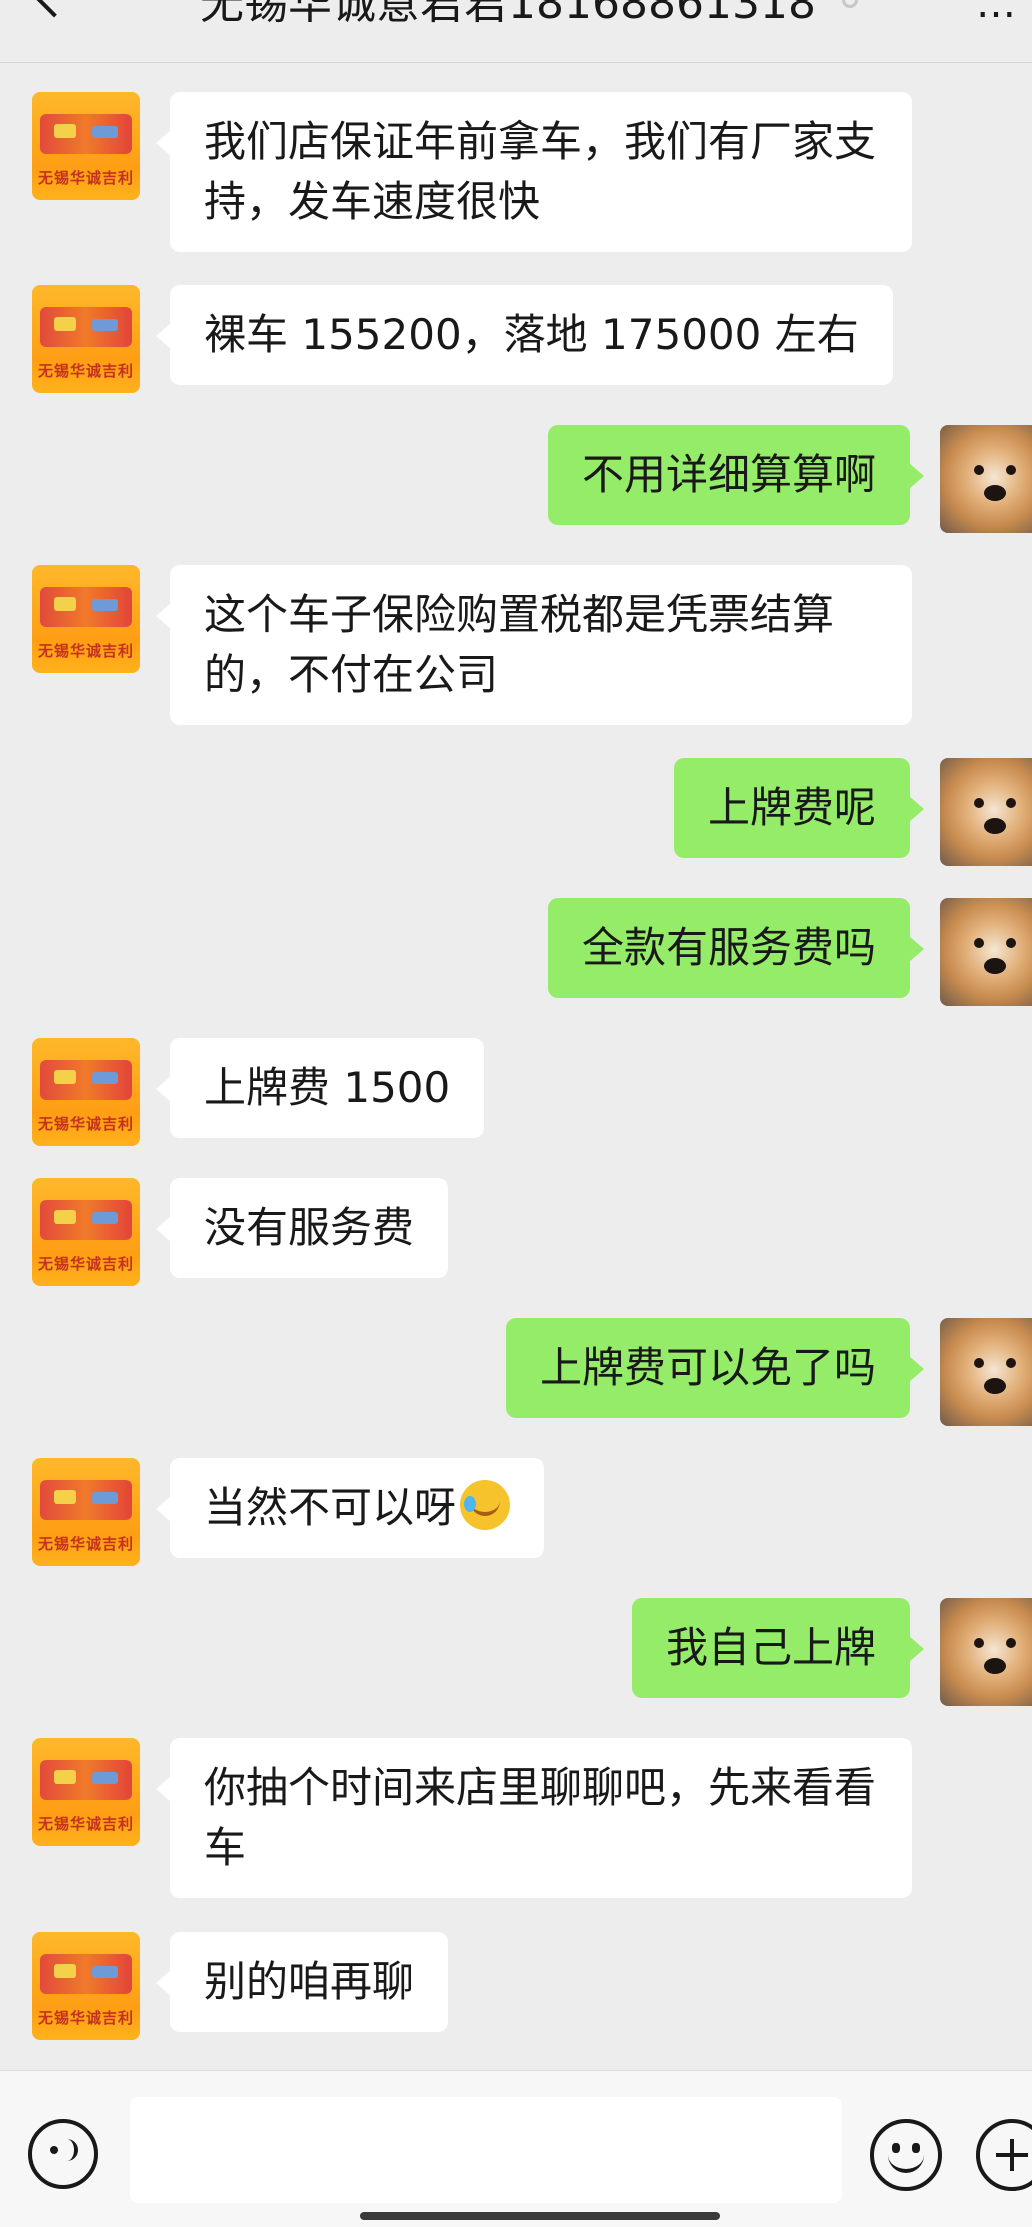 The image size is (1032, 2227). I want to click on emoji-icon, so click(906, 2155).